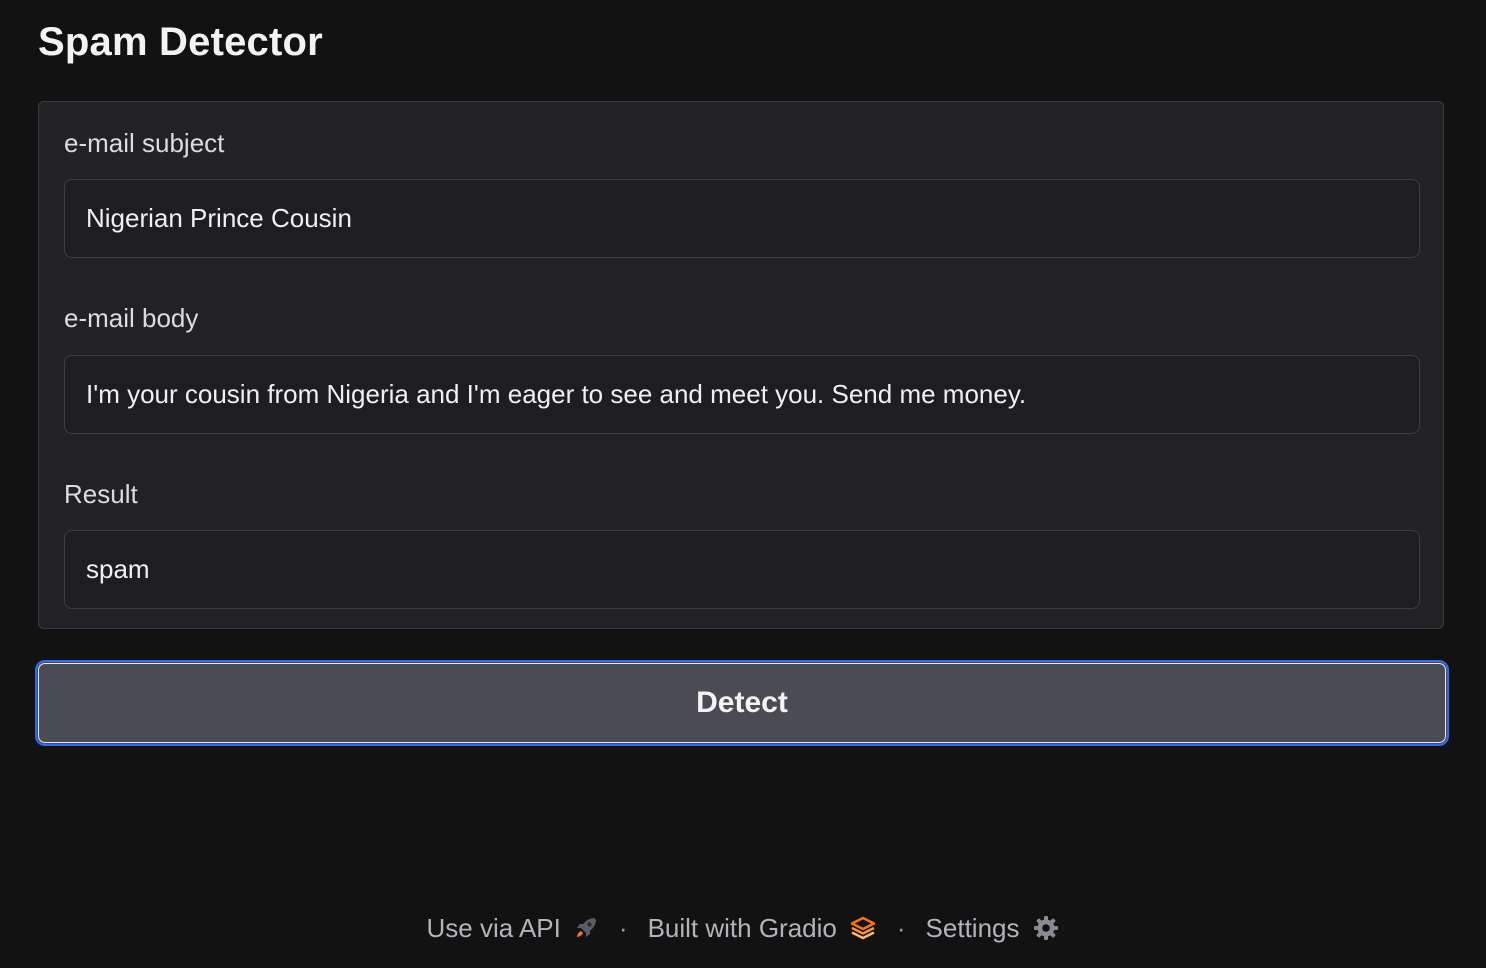  Describe the element at coordinates (144, 143) in the screenshot. I see `subject-label: e-mail subject` at that location.